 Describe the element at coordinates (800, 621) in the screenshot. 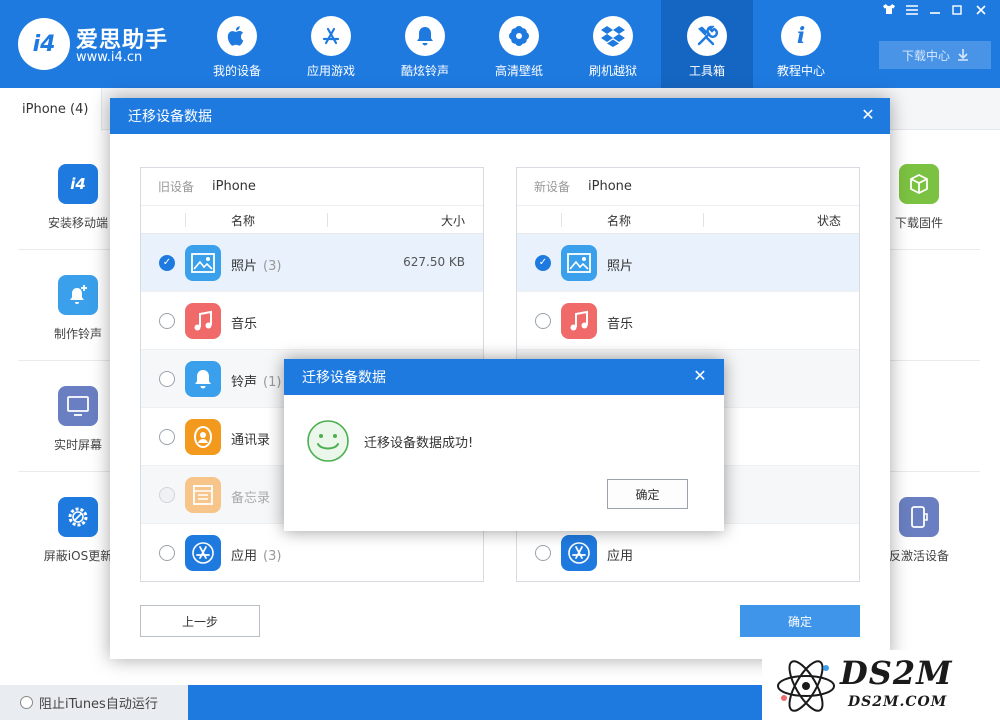

I see `confirm-button: 确定` at that location.